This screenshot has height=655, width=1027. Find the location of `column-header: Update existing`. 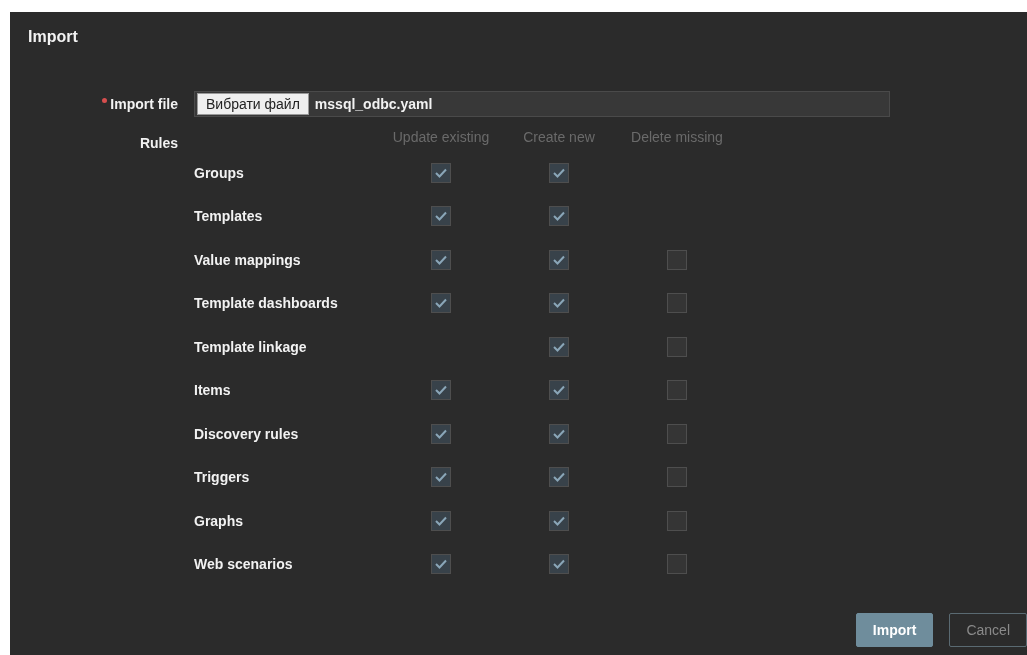

column-header: Update existing is located at coordinates (441, 137).